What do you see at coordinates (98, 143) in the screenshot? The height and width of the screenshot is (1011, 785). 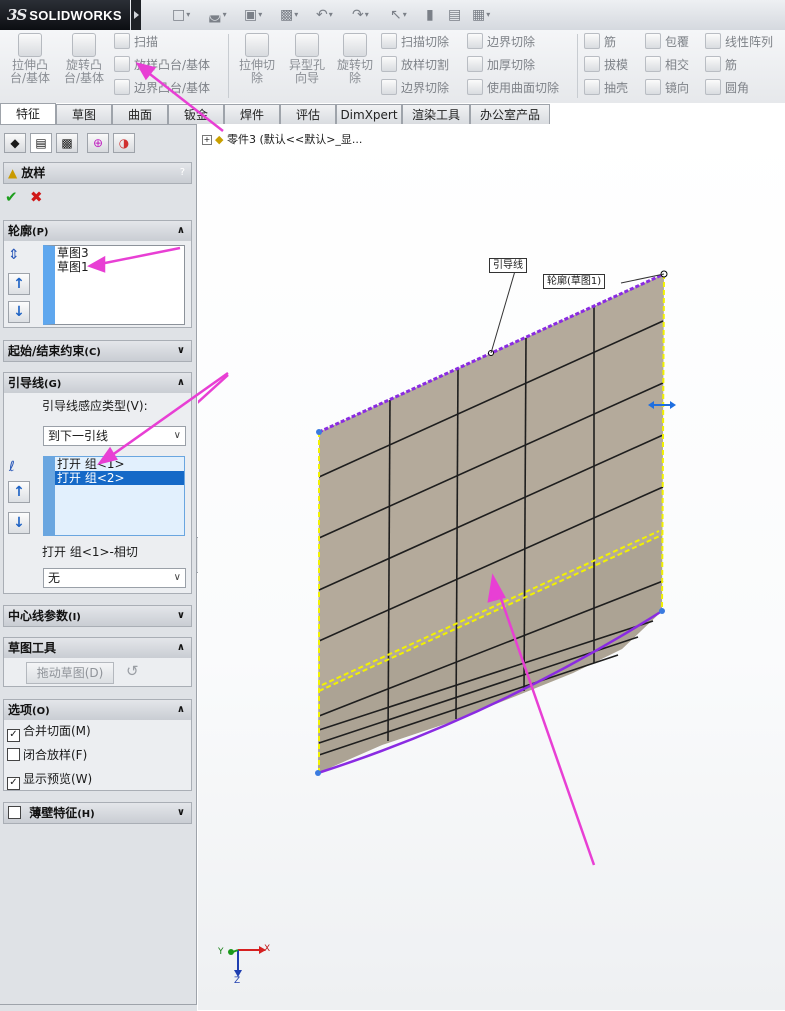 I see `dimxpert-manager-tab-icon: ⊕` at bounding box center [98, 143].